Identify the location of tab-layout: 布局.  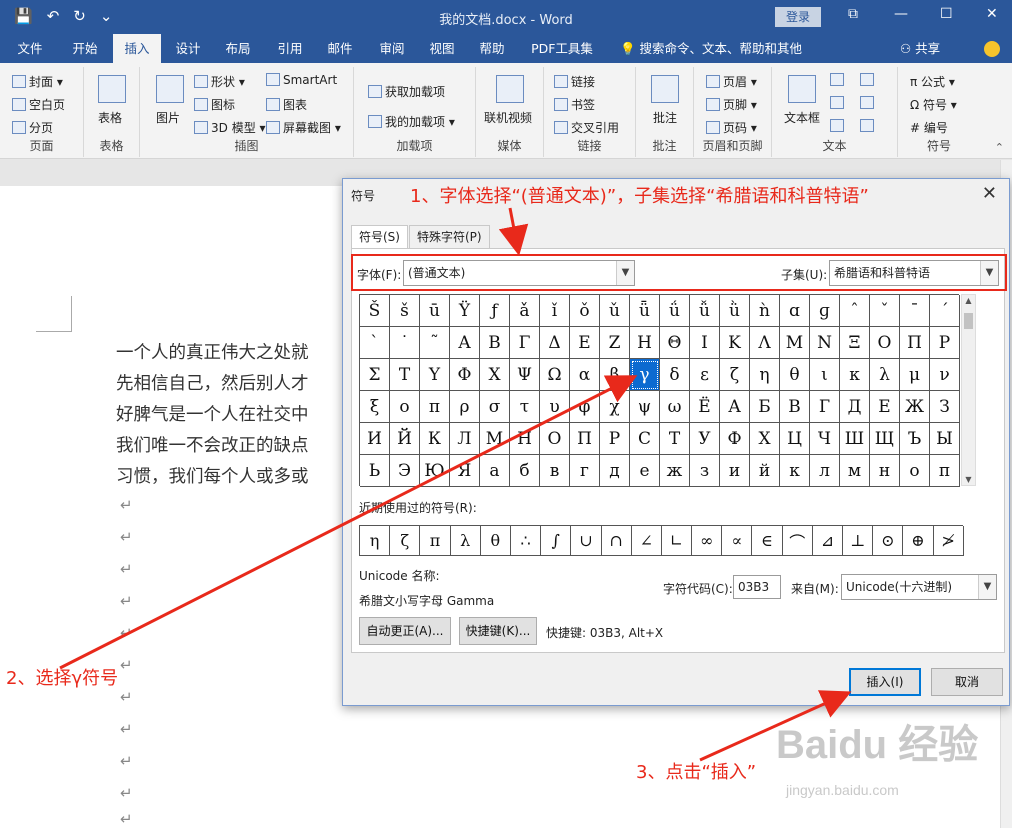
(238, 48).